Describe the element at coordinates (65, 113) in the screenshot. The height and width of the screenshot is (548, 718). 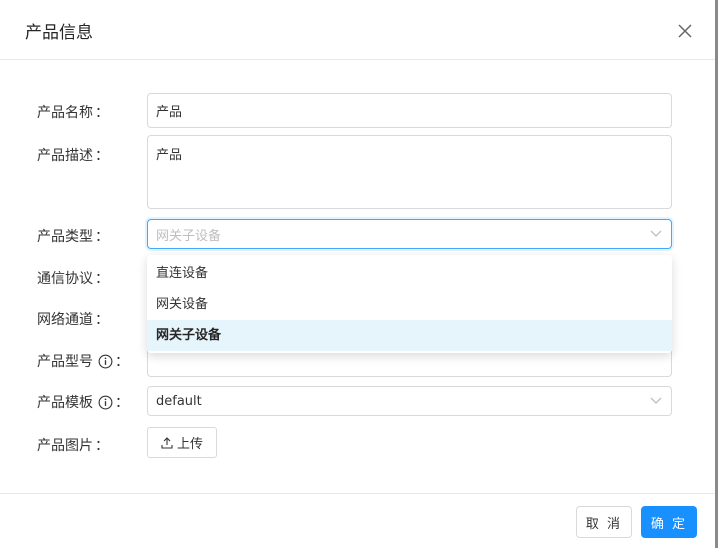
I see `name-label: 产品名称` at that location.